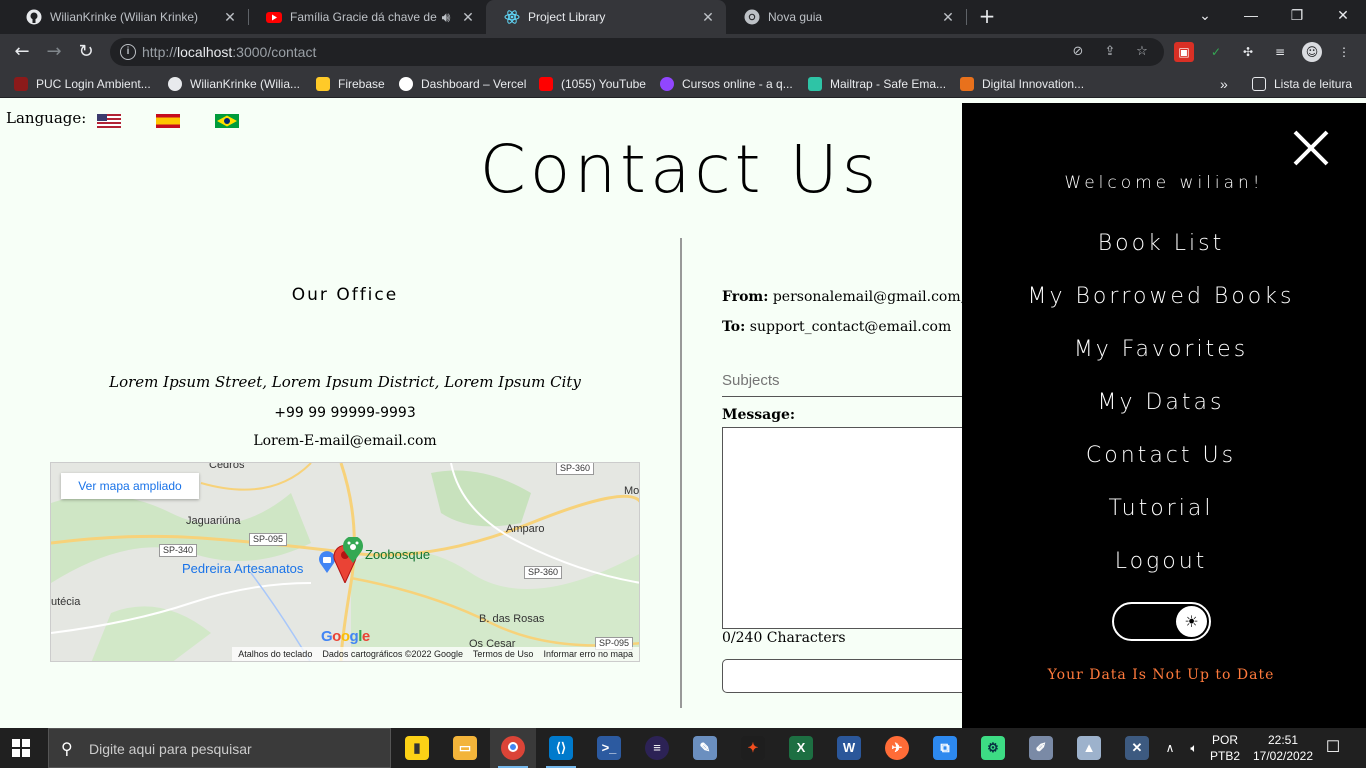 The height and width of the screenshot is (768, 1366). Describe the element at coordinates (1283, 749) in the screenshot. I see `clock: 22:51 17/02/2022` at that location.